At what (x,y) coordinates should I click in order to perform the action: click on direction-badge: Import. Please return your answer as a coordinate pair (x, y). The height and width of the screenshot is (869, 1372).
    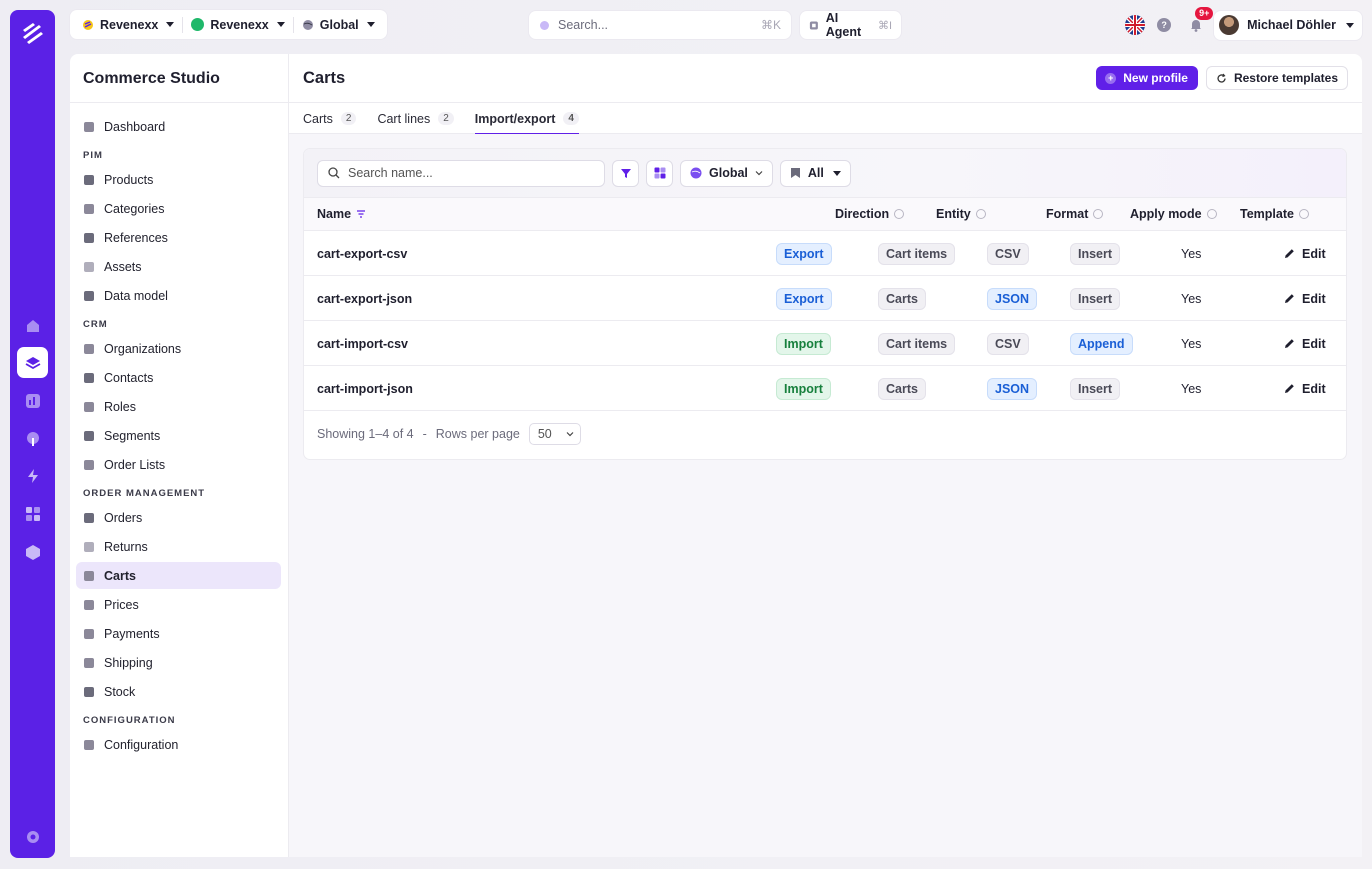
    Looking at the image, I should click on (803, 343).